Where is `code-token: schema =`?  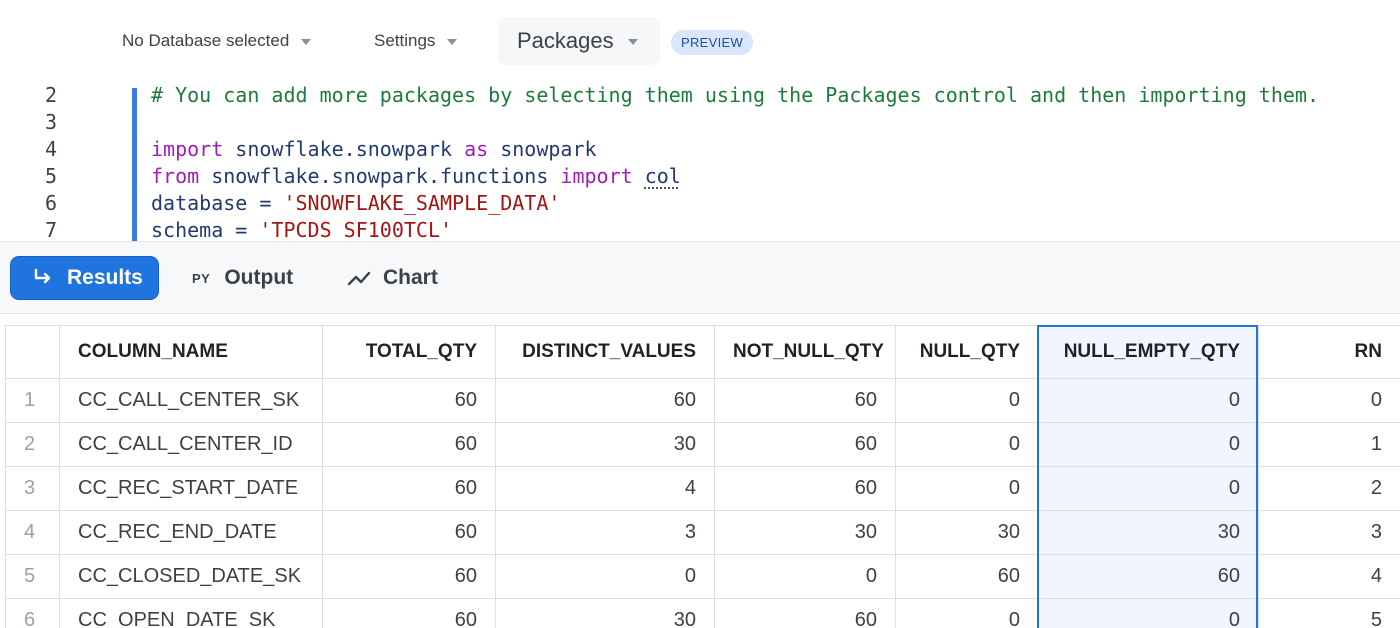
code-token: schema = is located at coordinates (205, 229).